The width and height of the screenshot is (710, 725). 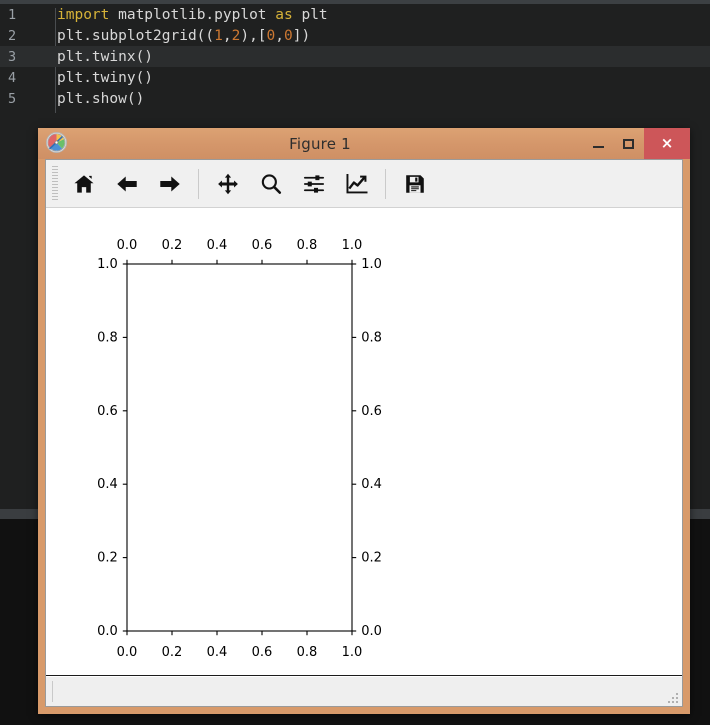 What do you see at coordinates (12, 98) in the screenshot?
I see `line-number: 5` at bounding box center [12, 98].